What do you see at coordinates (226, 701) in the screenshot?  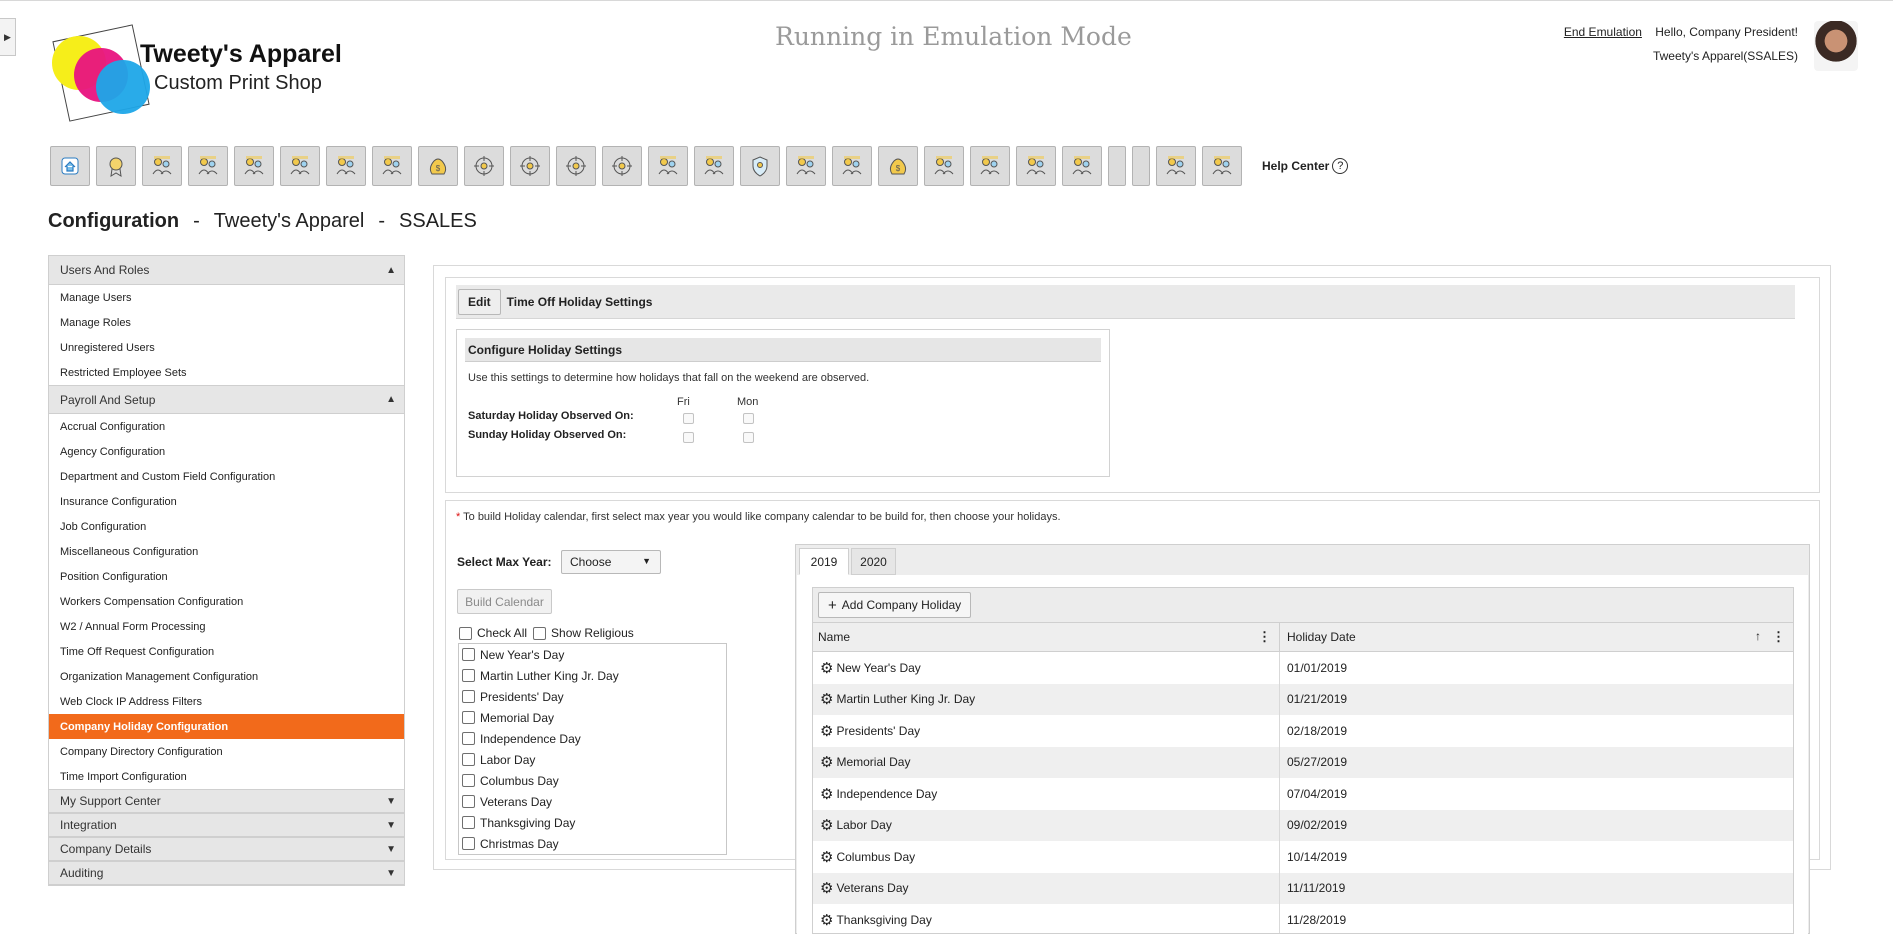 I see `sidebar-item: Web Clock IP Address Filters` at bounding box center [226, 701].